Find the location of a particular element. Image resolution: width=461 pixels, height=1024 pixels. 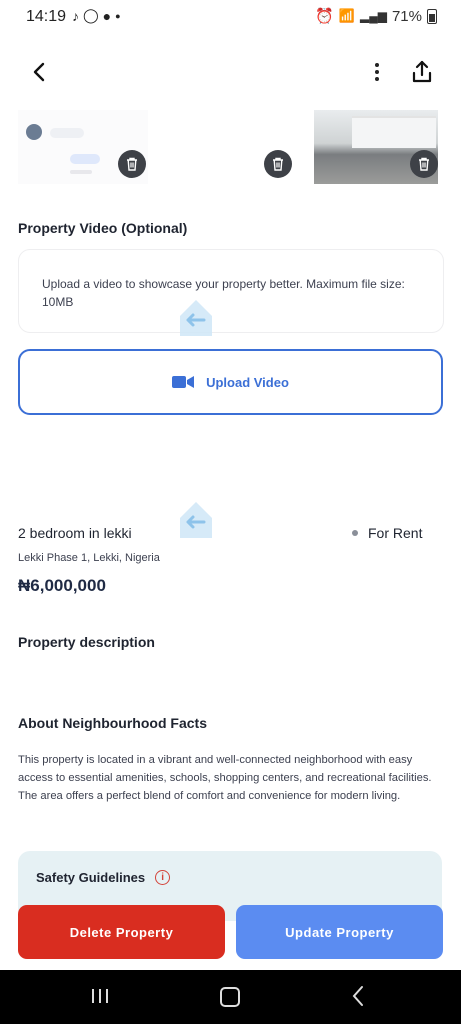

whatsapp-icon: ◯ is located at coordinates (91, 15).